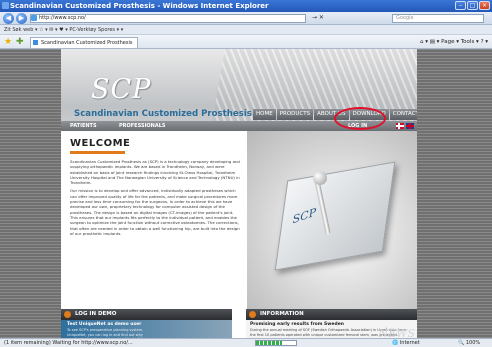 Image resolution: width=492 pixels, height=347 pixels. I want to click on nav-contact: CONTACT, so click(403, 114).